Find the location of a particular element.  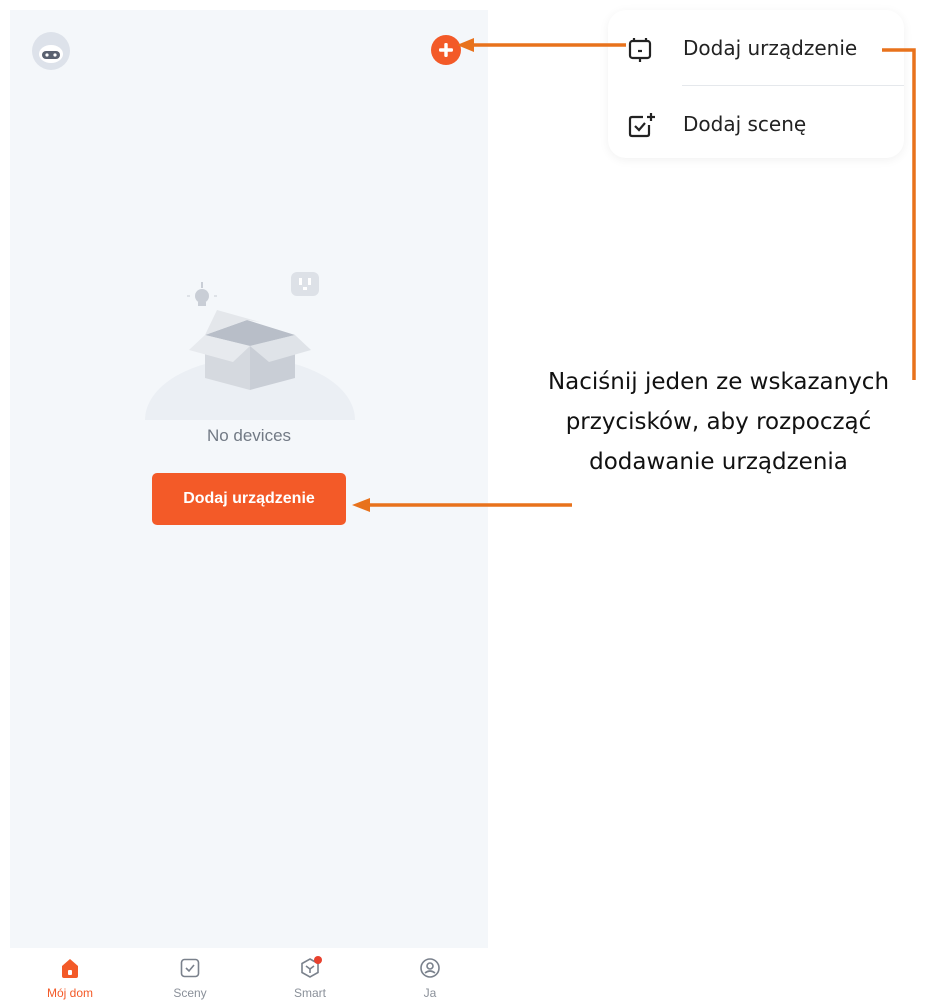

annotation-line: przycisków, aby rozpocząć is located at coordinates (718, 422).